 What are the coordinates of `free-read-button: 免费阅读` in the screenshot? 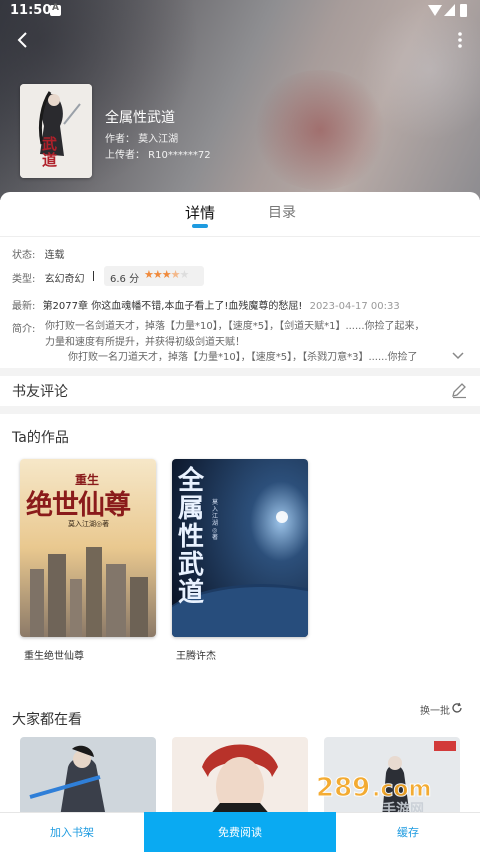 It's located at (240, 832).